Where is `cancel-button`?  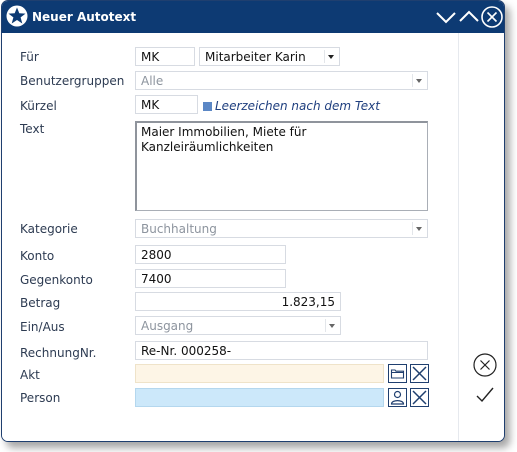 cancel-button is located at coordinates (485, 365).